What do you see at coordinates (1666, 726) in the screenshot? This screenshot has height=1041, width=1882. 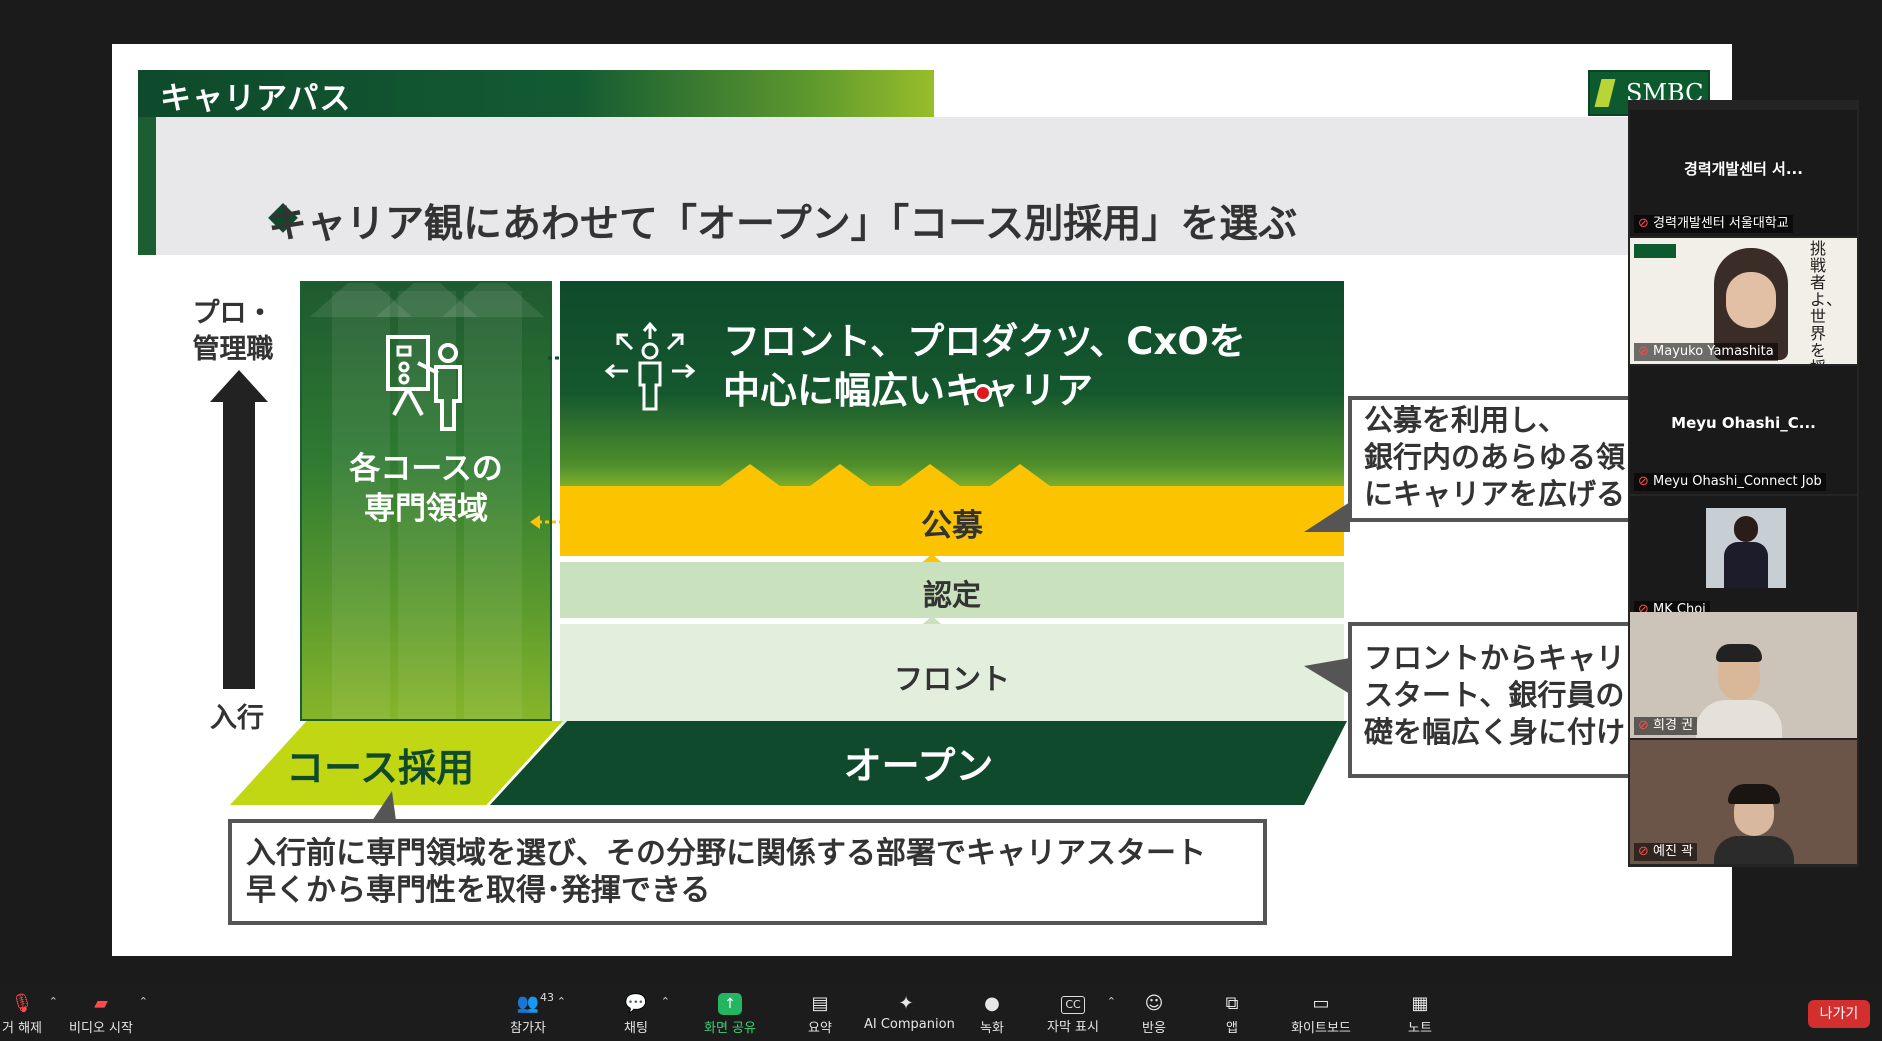 I see `participant-name: 희경 권` at bounding box center [1666, 726].